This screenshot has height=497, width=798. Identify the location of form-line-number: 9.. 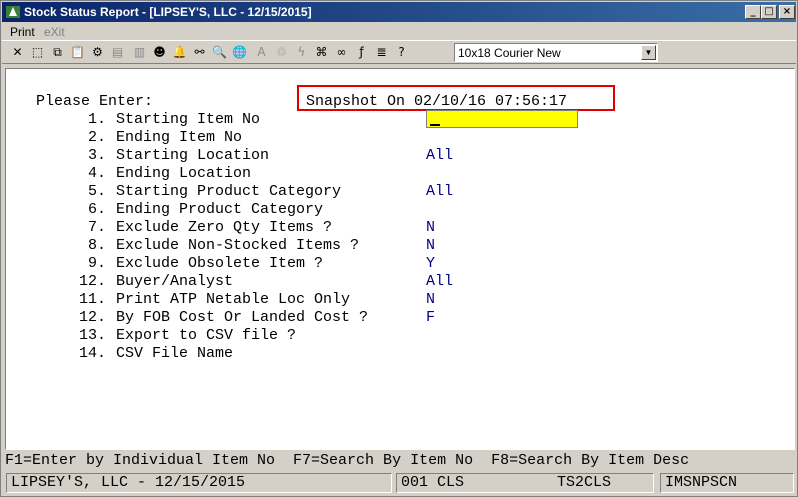
(96, 263).